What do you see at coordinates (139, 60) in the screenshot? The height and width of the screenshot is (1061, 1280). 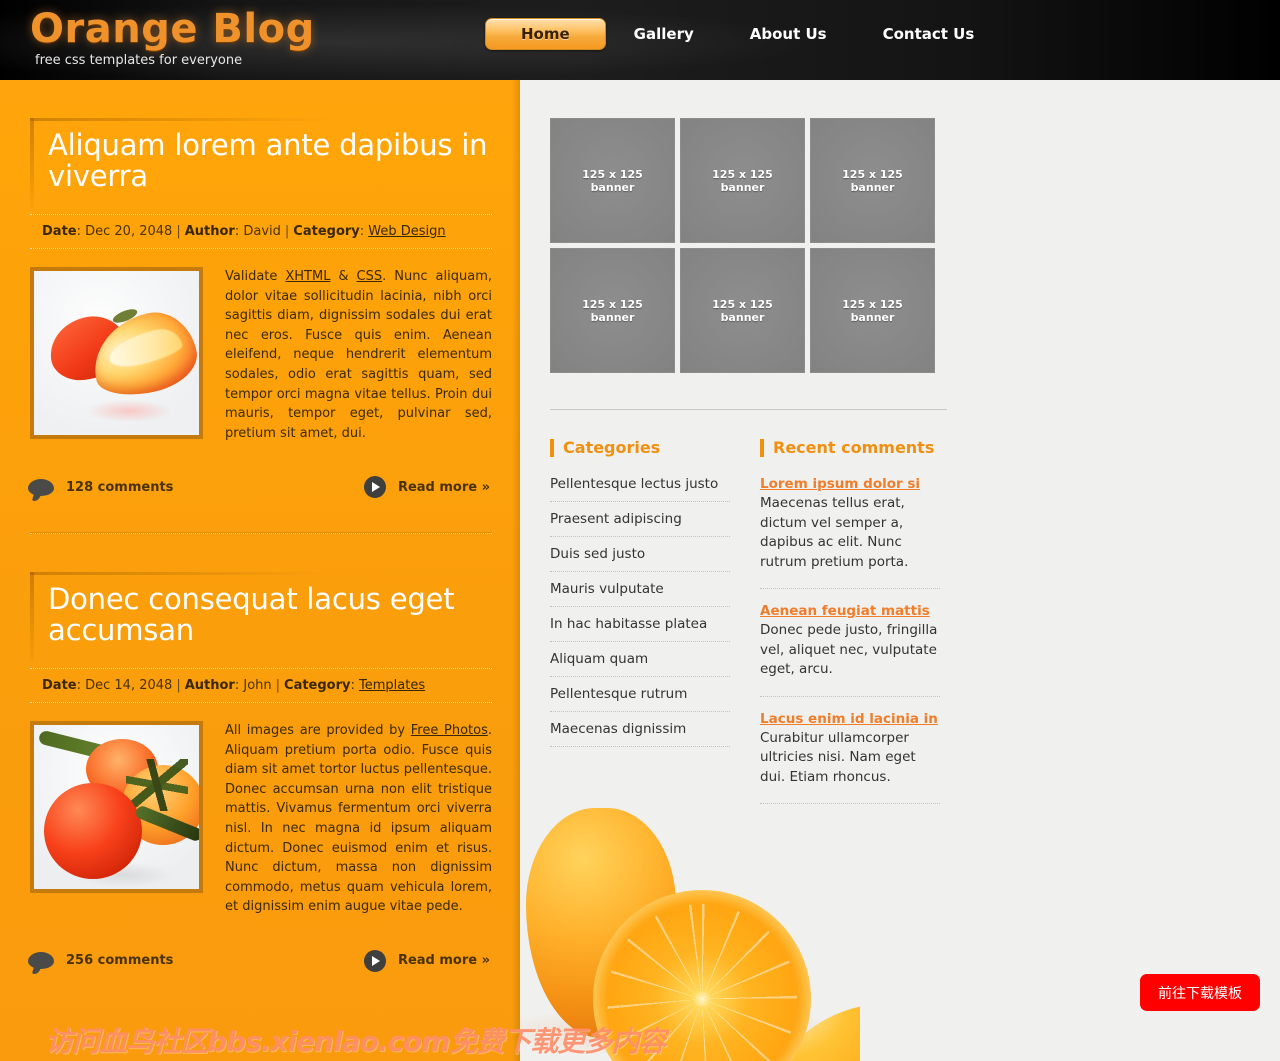 I see `site-tagline: free css templates for everyone` at bounding box center [139, 60].